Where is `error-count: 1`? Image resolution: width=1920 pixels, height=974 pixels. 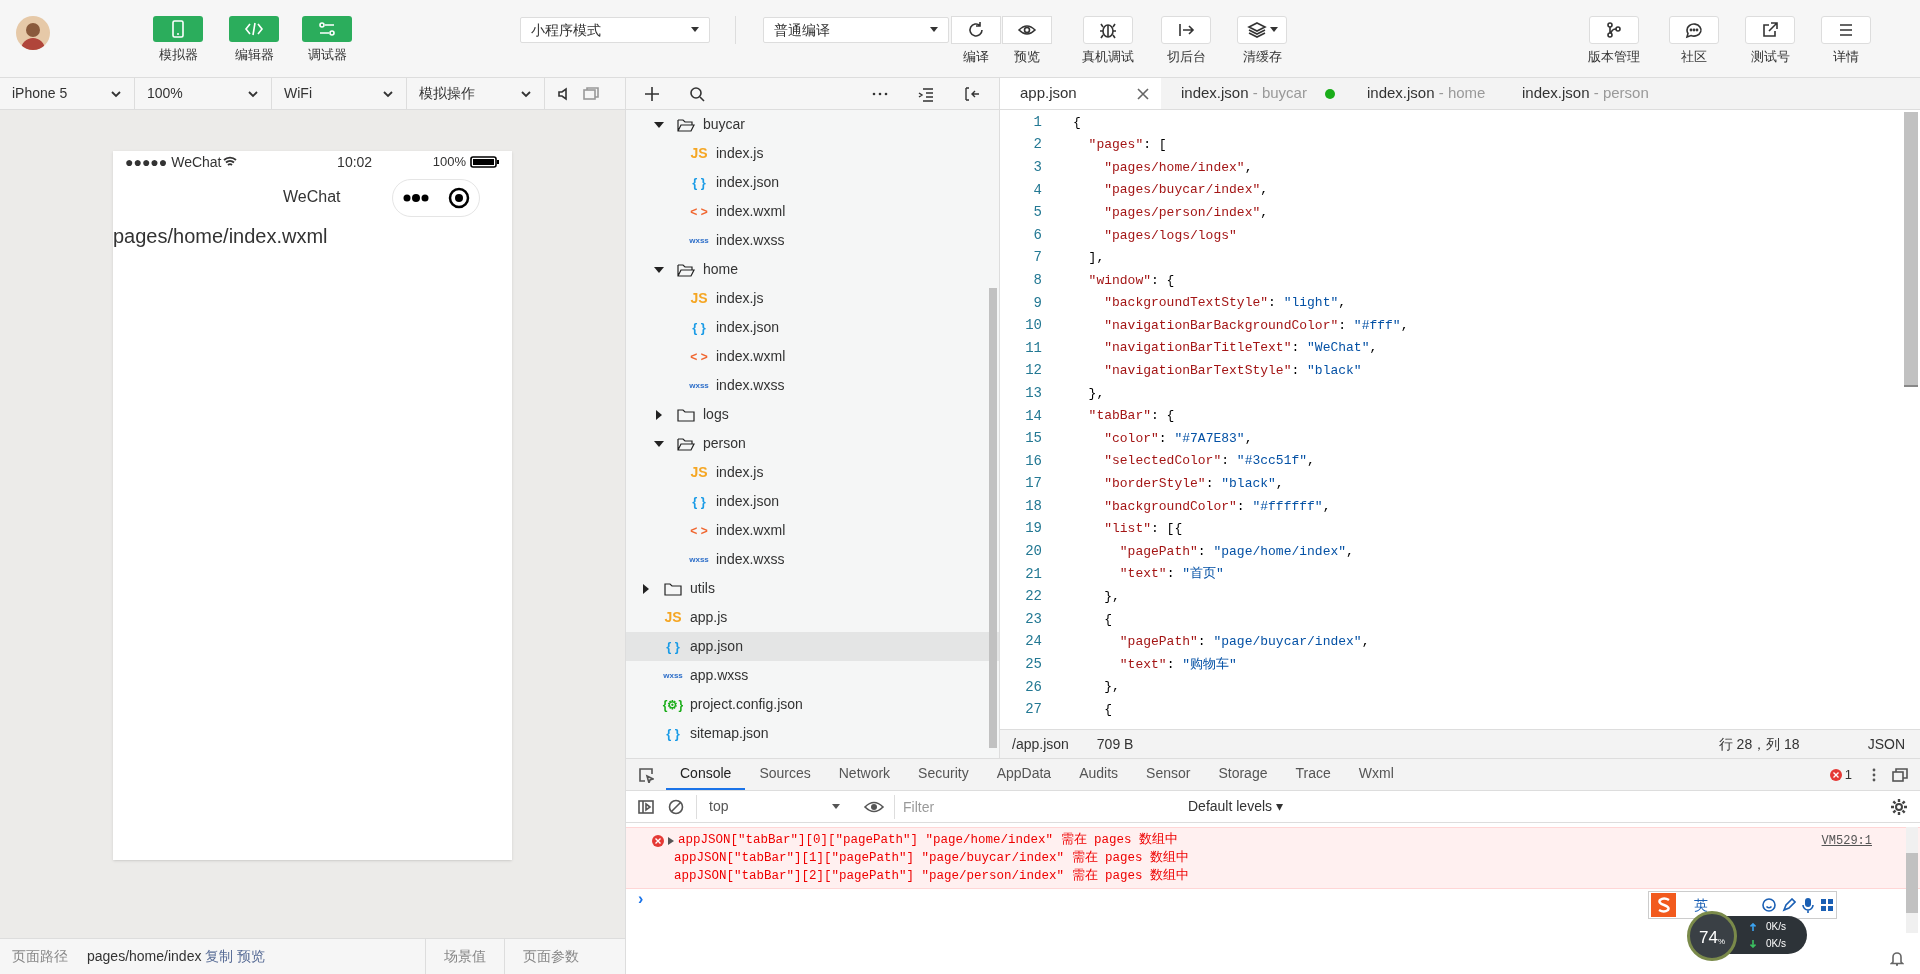 error-count: 1 is located at coordinates (1848, 774).